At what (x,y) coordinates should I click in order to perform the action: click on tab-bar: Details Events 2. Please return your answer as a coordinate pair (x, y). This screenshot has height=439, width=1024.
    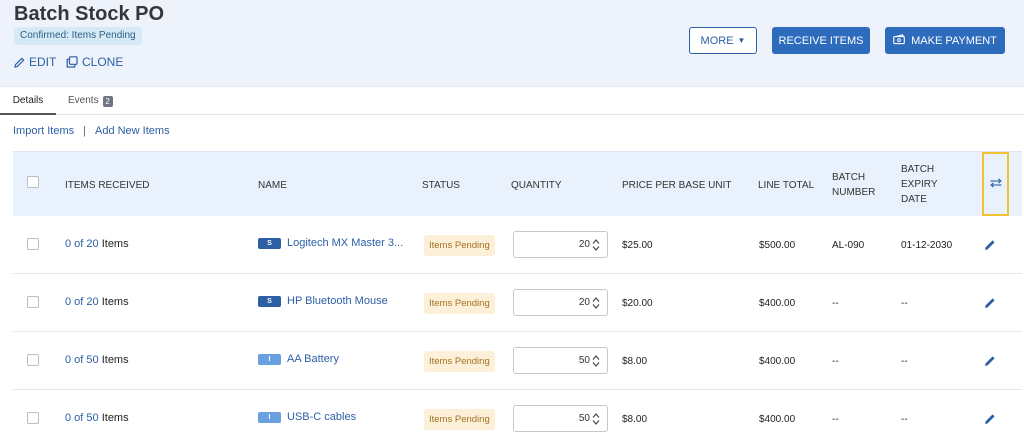
    Looking at the image, I should click on (512, 101).